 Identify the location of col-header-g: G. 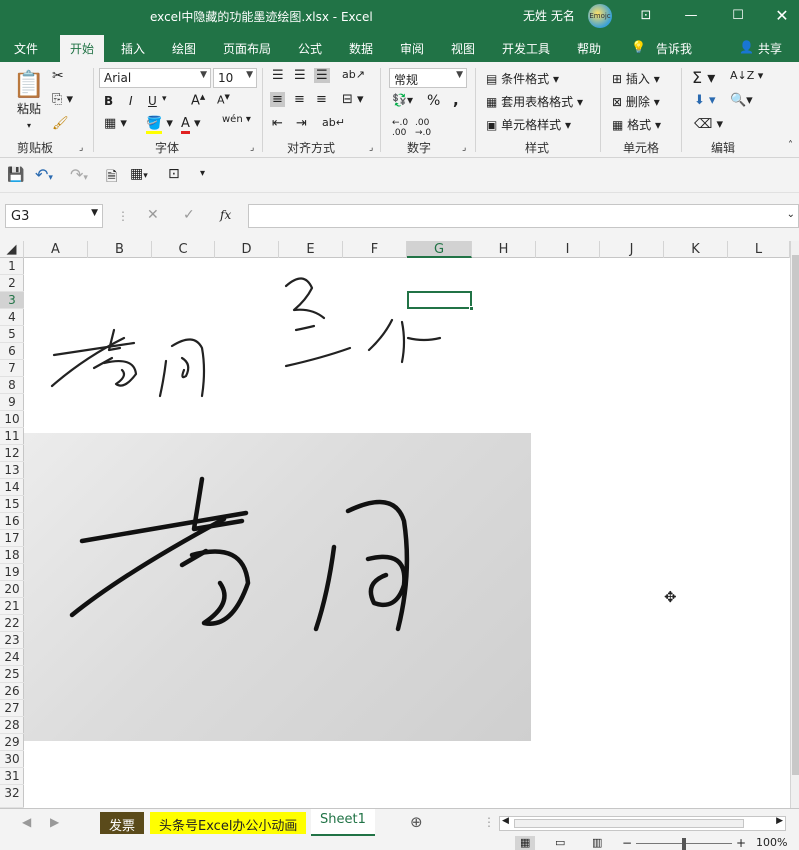
(439, 249).